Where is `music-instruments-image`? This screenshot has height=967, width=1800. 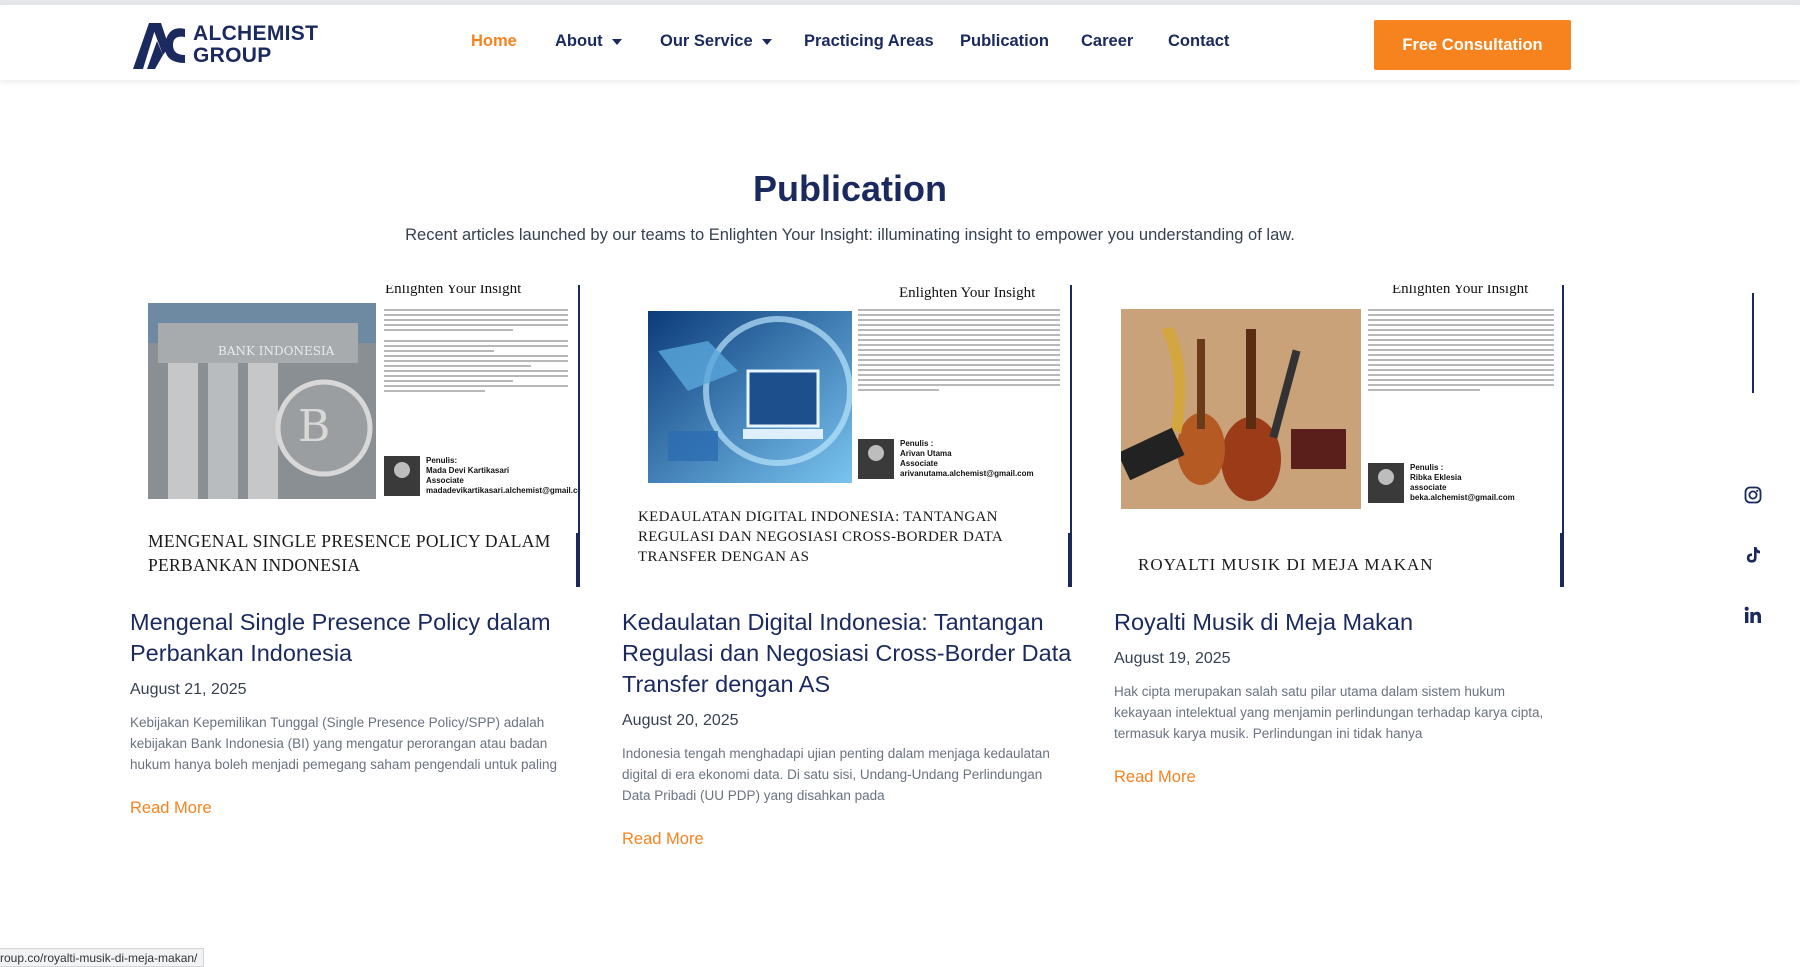
music-instruments-image is located at coordinates (1241, 409).